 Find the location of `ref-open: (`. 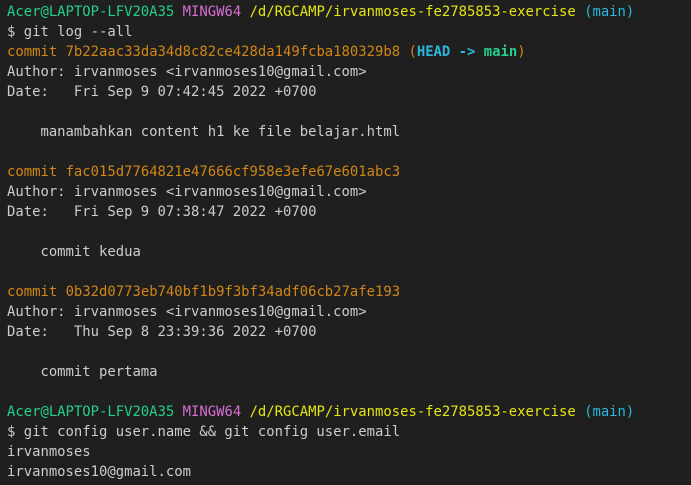

ref-open: ( is located at coordinates (412, 52).